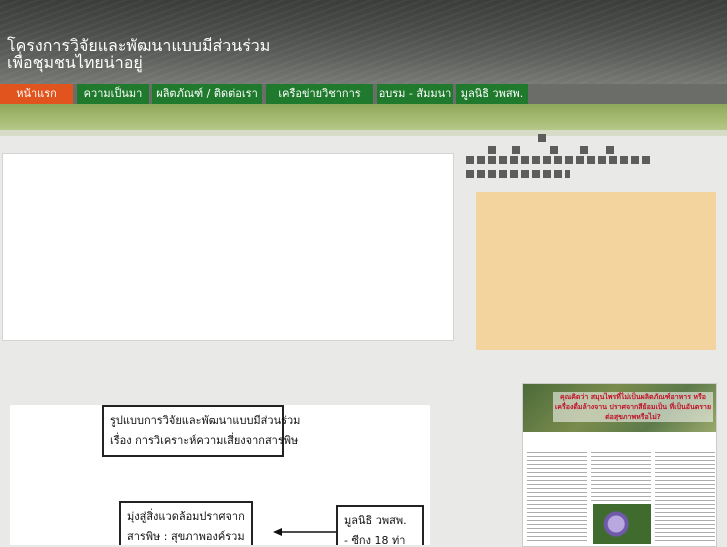 The height and width of the screenshot is (547, 727). Describe the element at coordinates (319, 94) in the screenshot. I see `nav-item-academic-network: เครือข่ายวิชาการ` at that location.